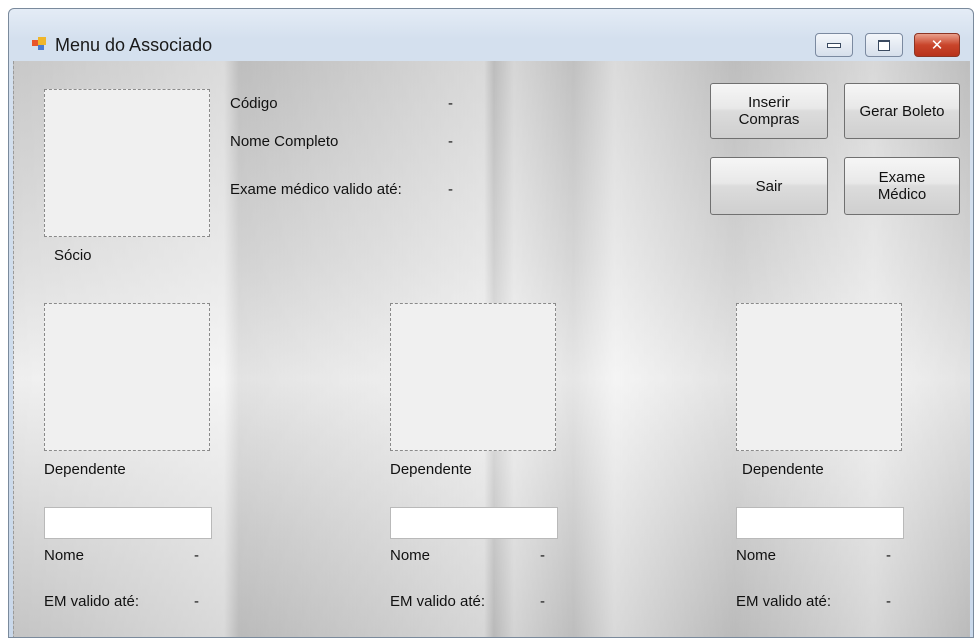 The height and width of the screenshot is (639, 975). Describe the element at coordinates (316, 189) in the screenshot. I see `medical-exam-label: Exame médico valido até:` at that location.